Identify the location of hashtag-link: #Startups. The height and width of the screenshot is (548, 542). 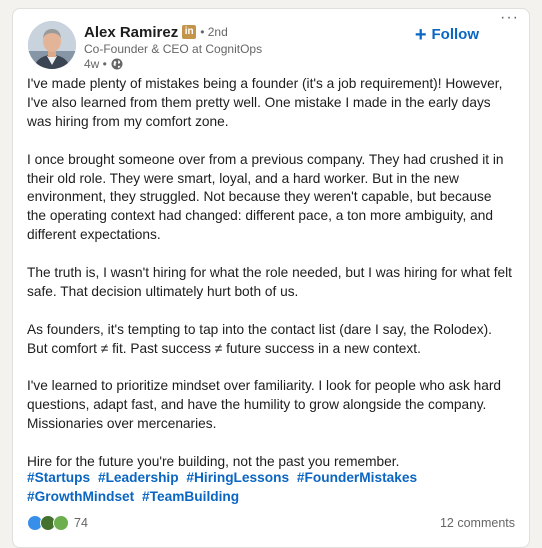
(58, 477).